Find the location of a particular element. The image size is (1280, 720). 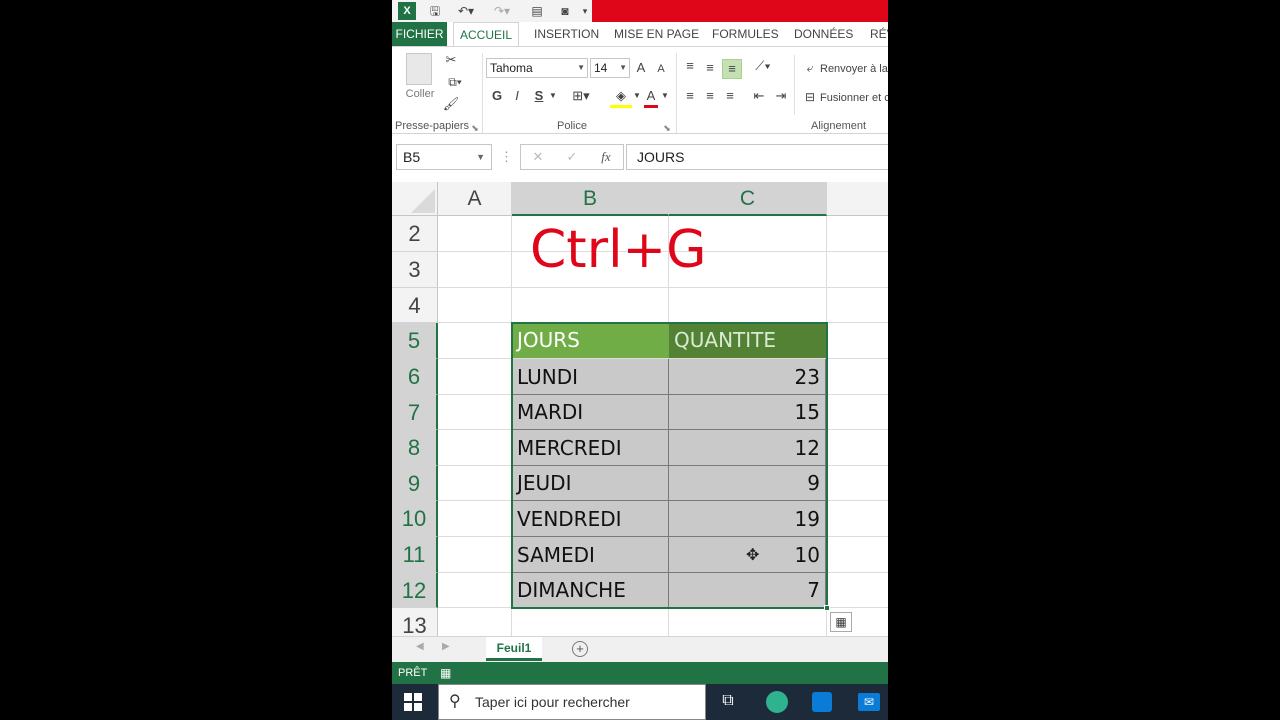

row-header: 3 is located at coordinates (415, 270).